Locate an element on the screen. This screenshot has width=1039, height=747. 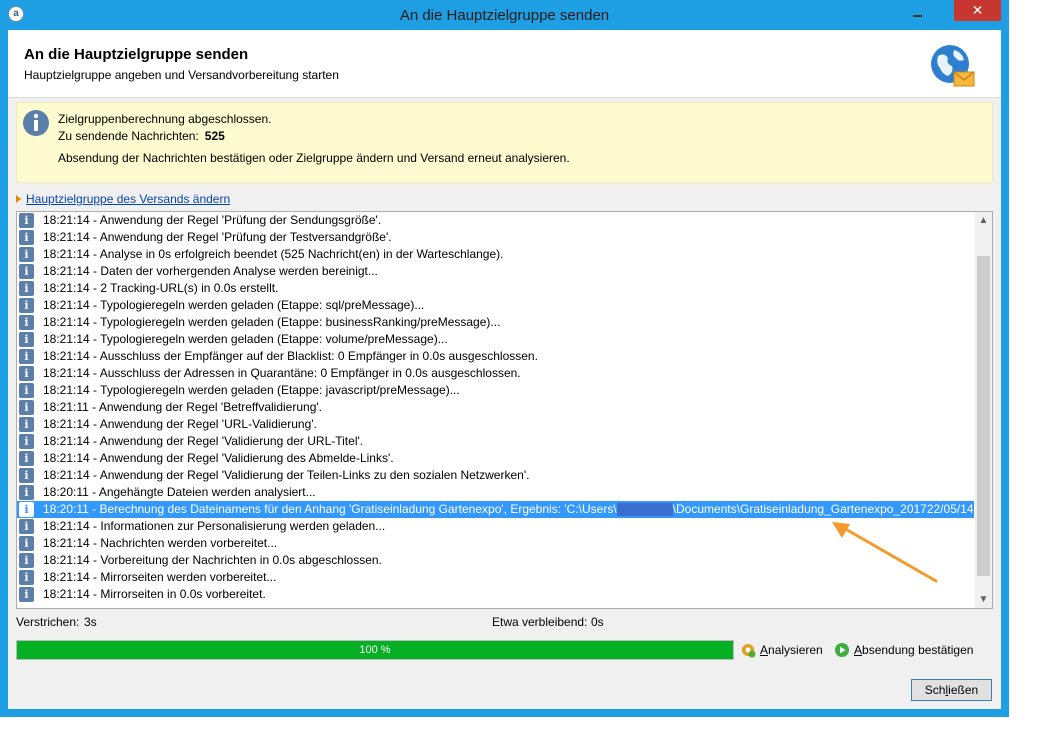
analyze-label: Analysieren is located at coordinates (791, 650).